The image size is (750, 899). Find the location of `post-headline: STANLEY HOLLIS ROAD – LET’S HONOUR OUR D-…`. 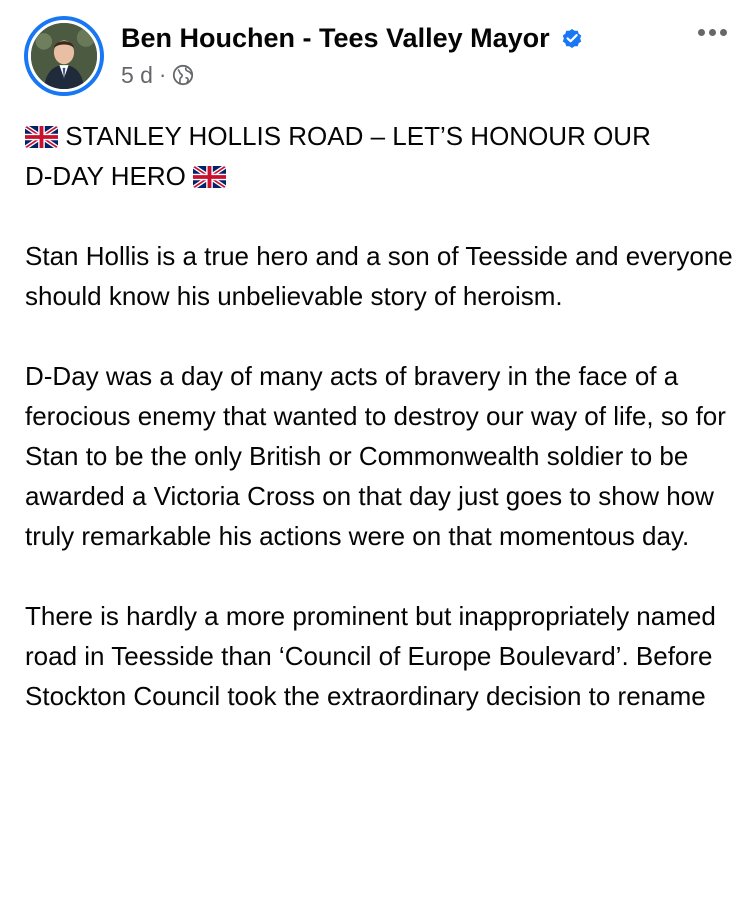

post-headline: STANLEY HOLLIS ROAD – LET’S HONOUR OUR D-… is located at coordinates (380, 156).